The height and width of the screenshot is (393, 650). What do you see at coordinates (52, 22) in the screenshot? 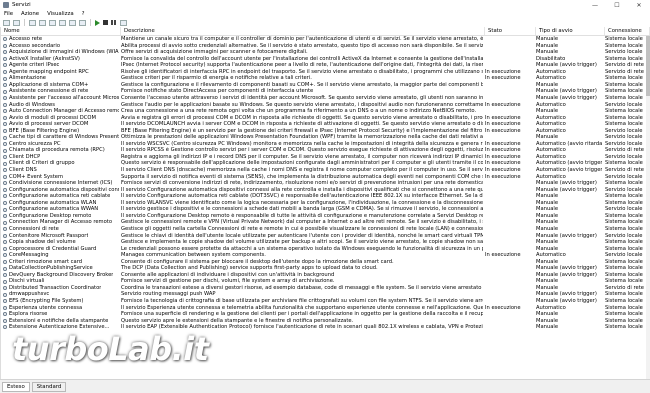
I see `refresh-icon` at bounding box center [52, 22].